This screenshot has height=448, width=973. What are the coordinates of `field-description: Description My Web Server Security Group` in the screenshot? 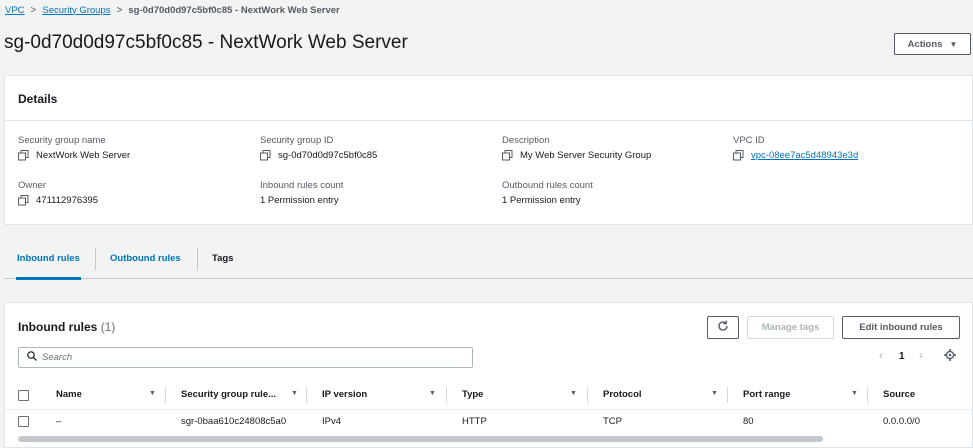 It's located at (576, 148).